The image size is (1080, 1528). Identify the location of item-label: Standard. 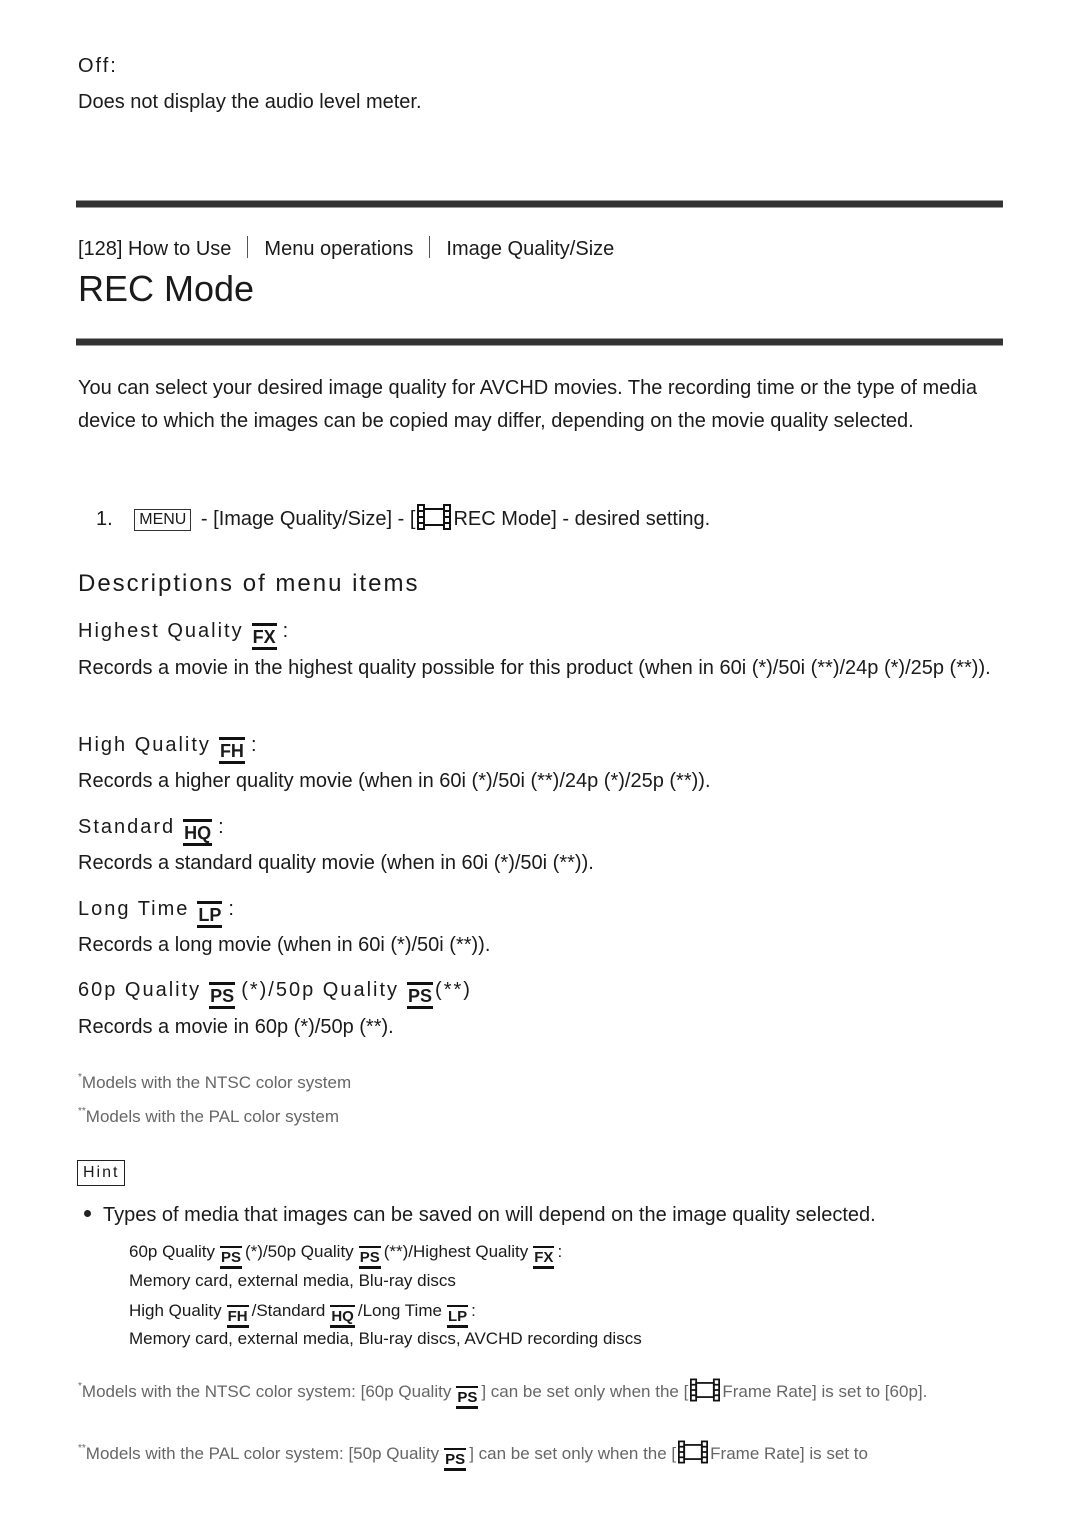
(127, 827).